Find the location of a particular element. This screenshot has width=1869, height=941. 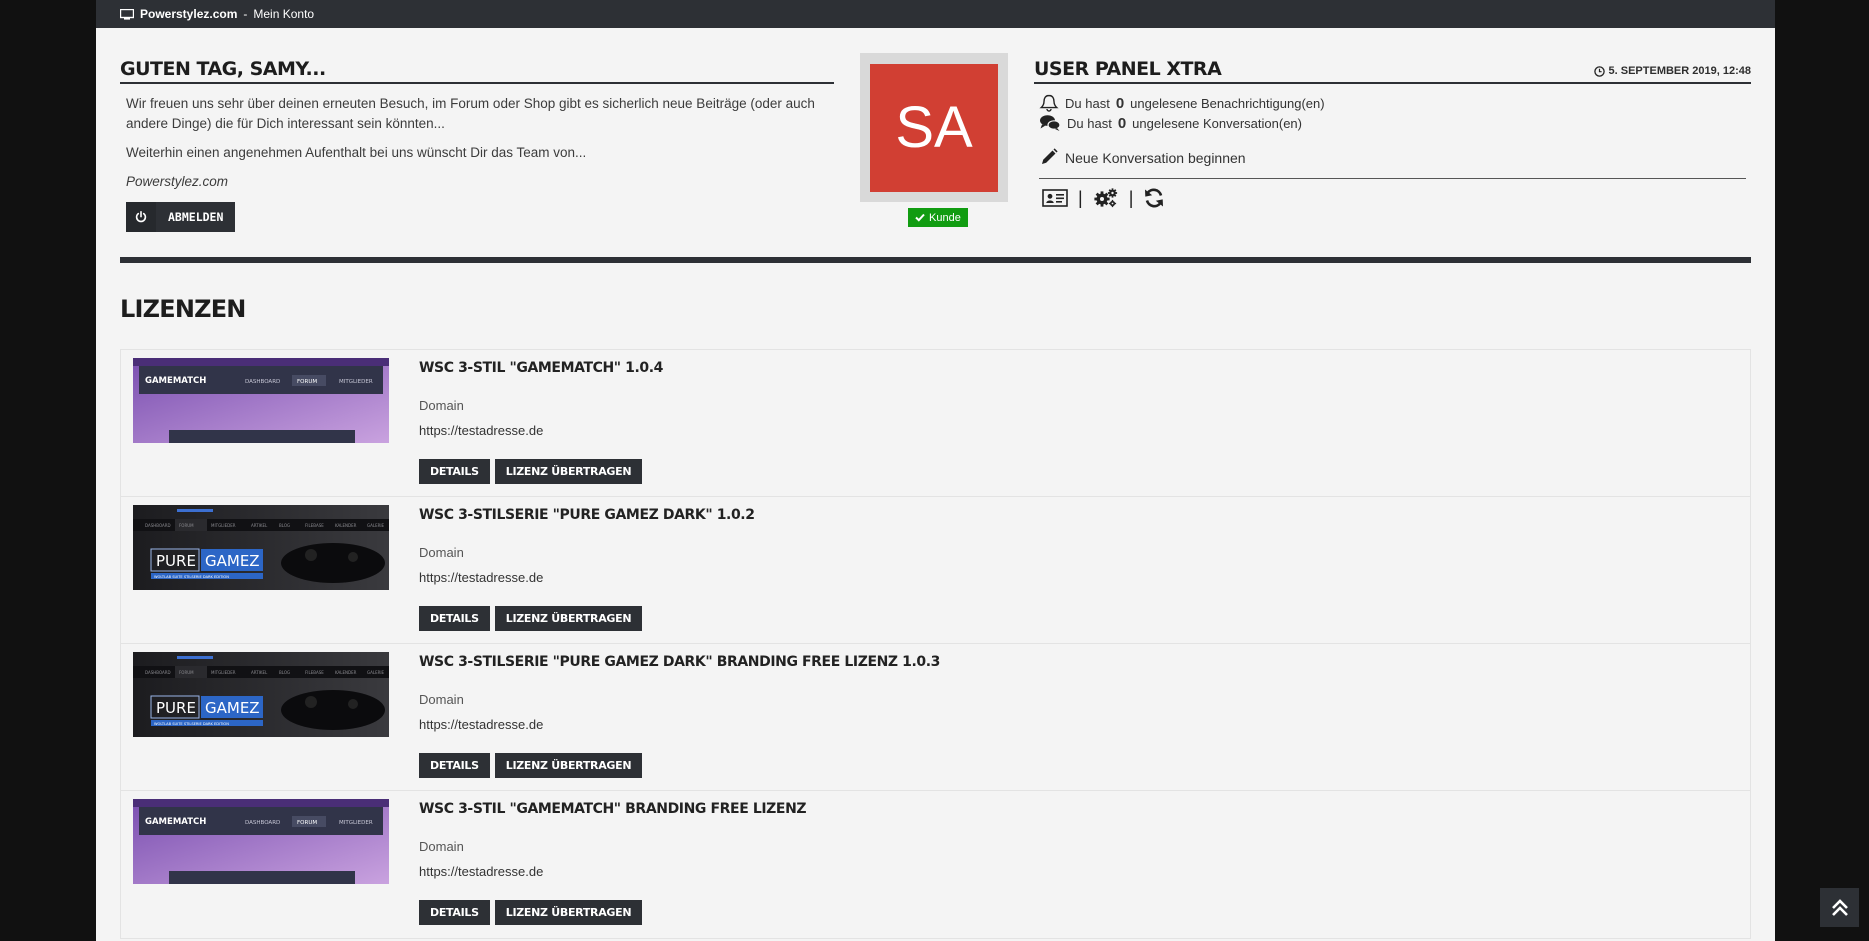

monitor-icon is located at coordinates (127, 14).